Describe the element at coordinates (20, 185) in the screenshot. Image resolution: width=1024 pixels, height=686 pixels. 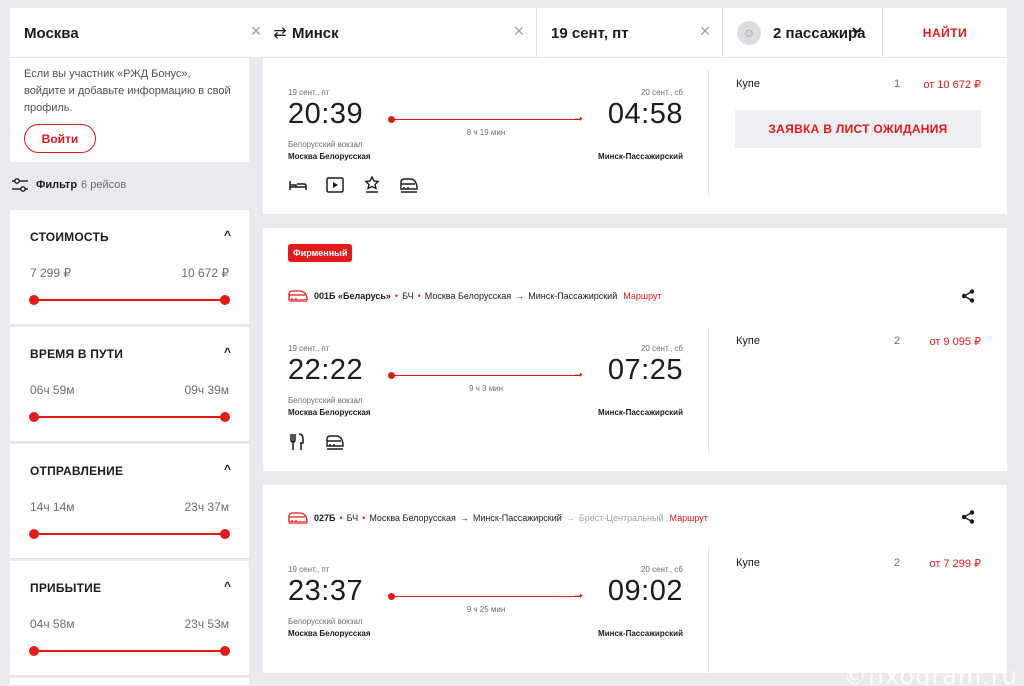
I see `filter-icon` at that location.